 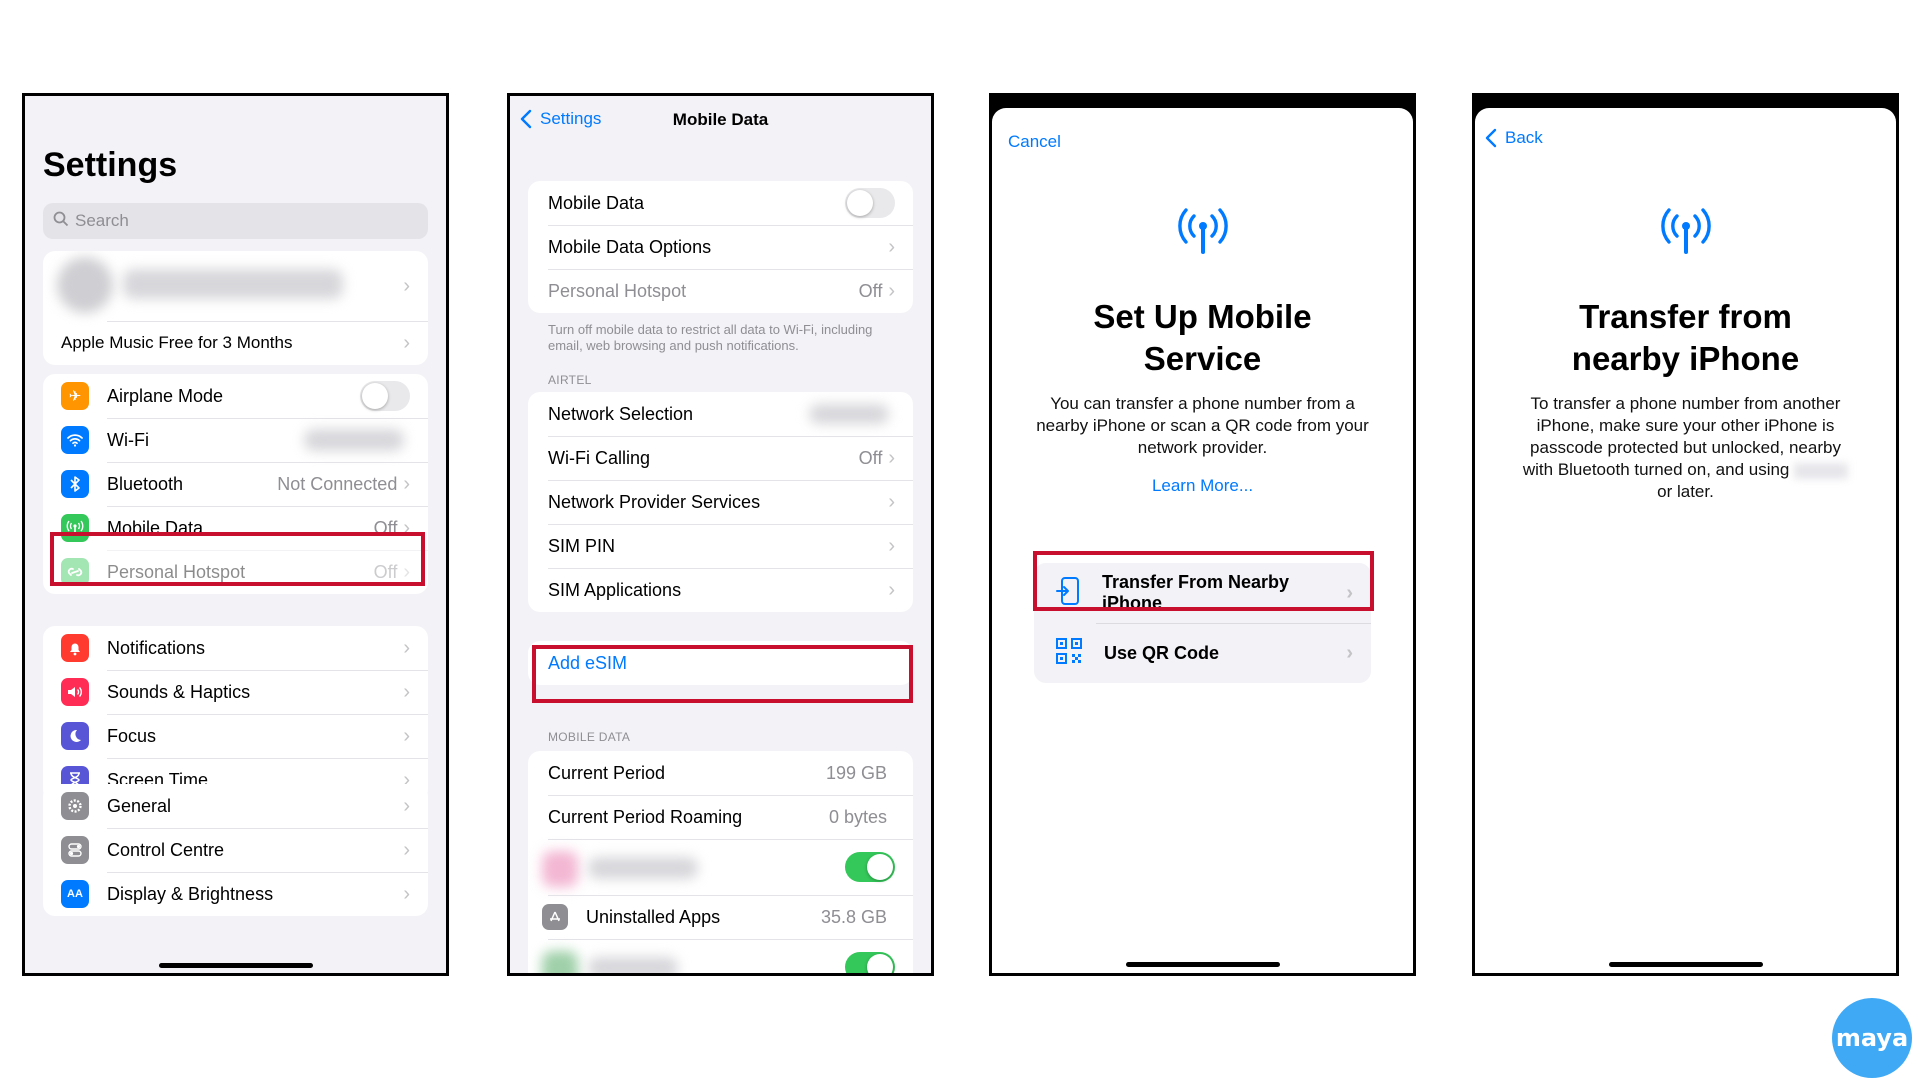 What do you see at coordinates (75, 396) in the screenshot?
I see `airplane-icon: ✈` at bounding box center [75, 396].